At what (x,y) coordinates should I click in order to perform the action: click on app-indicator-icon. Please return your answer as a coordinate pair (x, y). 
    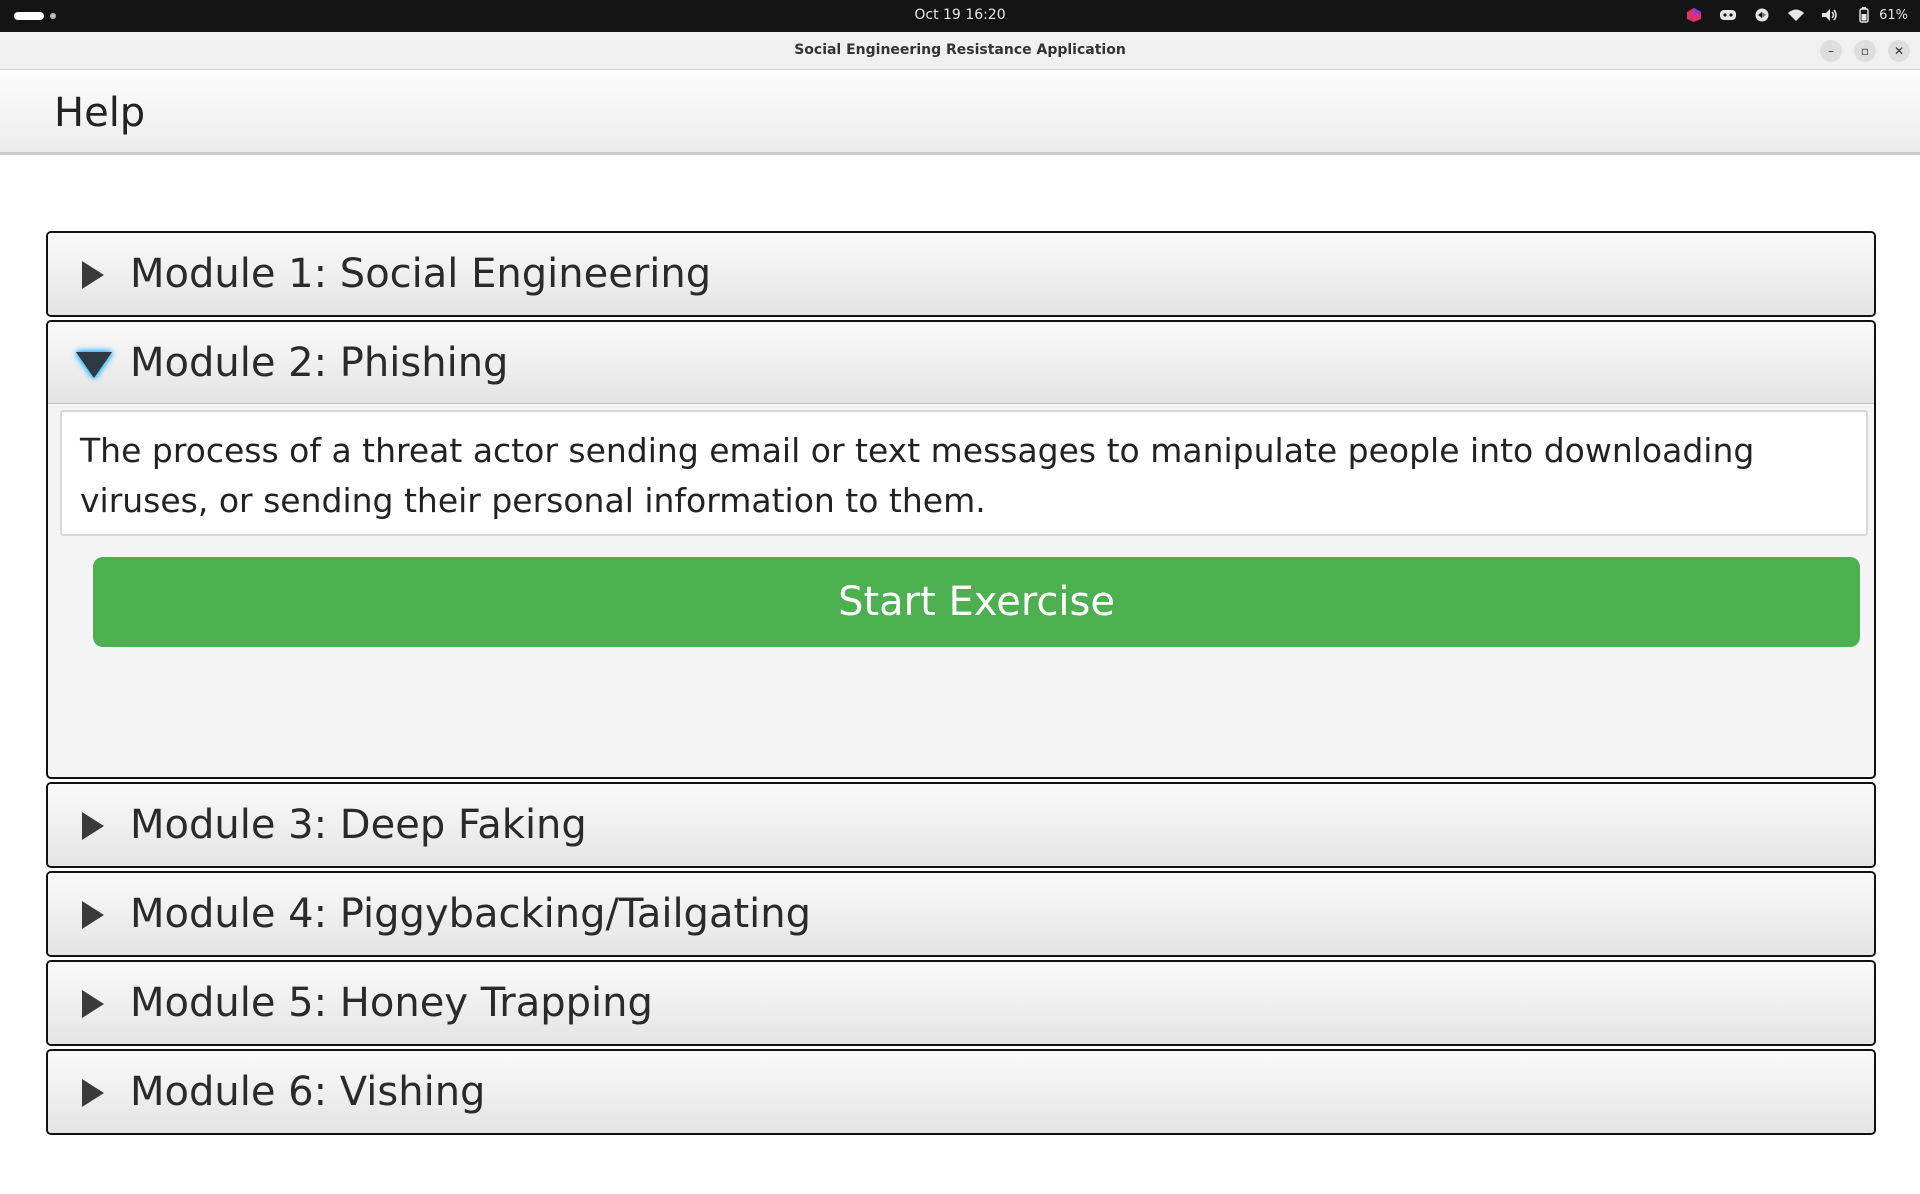
    Looking at the image, I should click on (1694, 15).